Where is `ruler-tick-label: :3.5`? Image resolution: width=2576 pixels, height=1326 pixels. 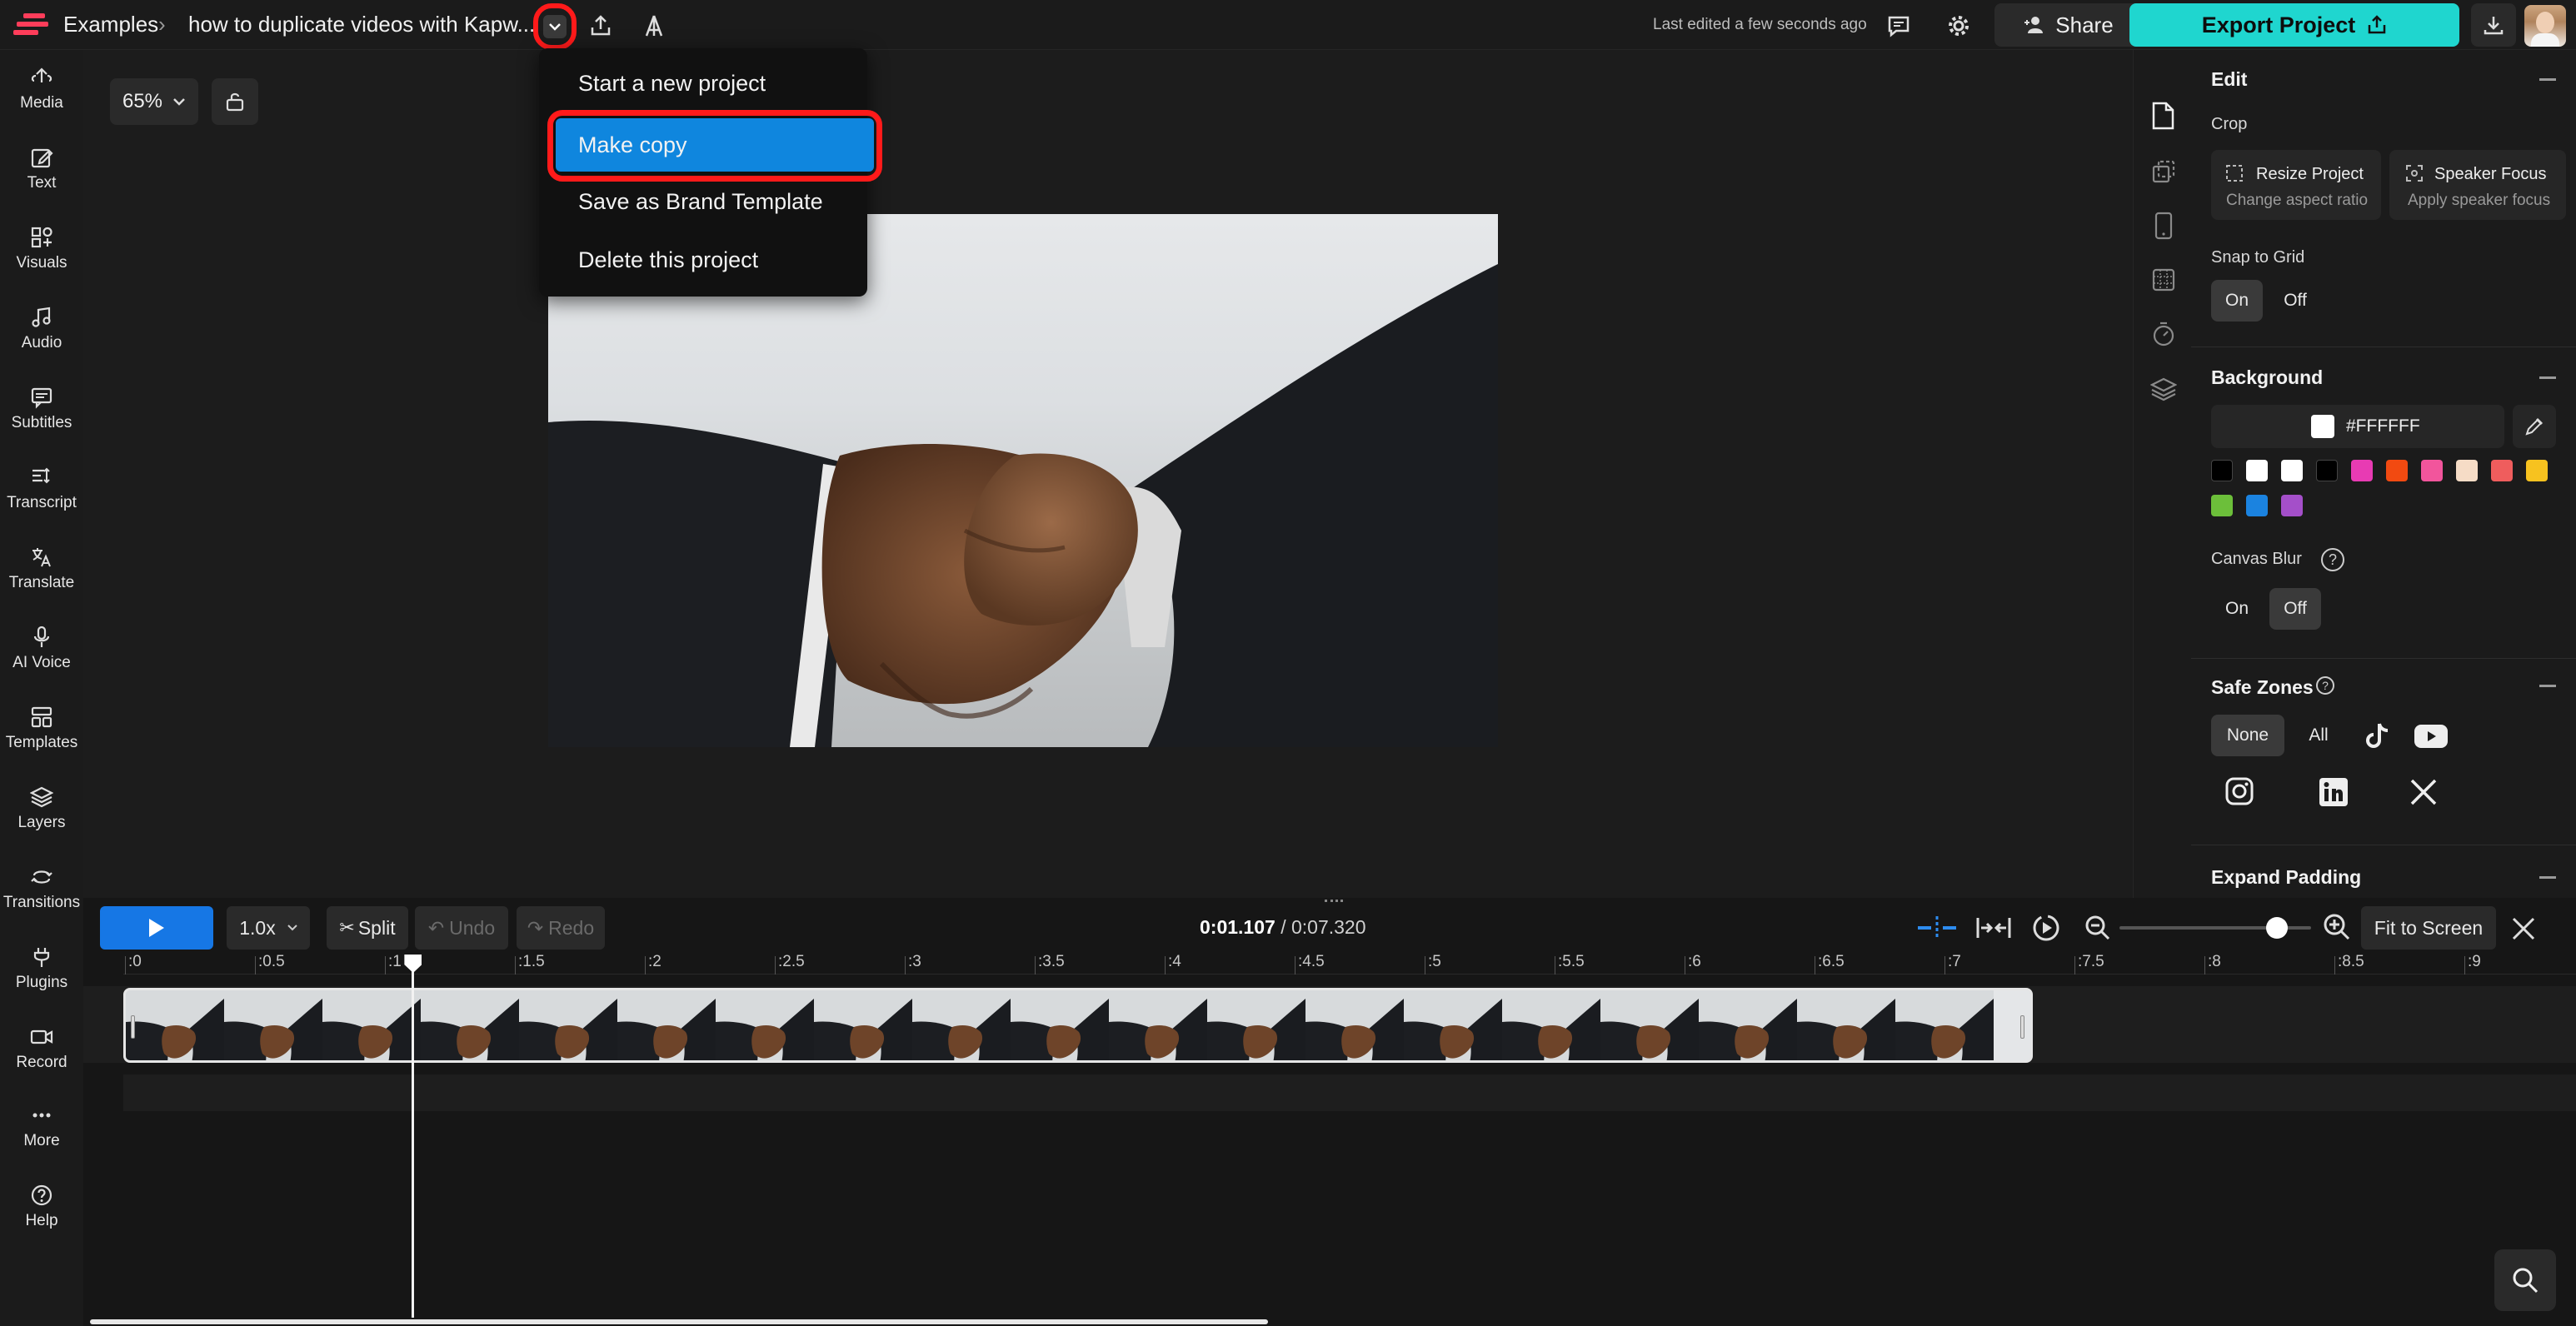 ruler-tick-label: :3.5 is located at coordinates (1051, 961).